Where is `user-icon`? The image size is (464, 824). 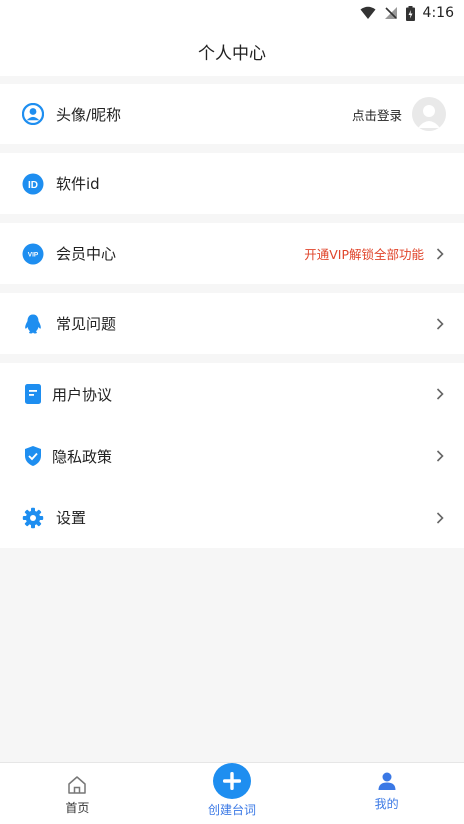
user-icon is located at coordinates (33, 114).